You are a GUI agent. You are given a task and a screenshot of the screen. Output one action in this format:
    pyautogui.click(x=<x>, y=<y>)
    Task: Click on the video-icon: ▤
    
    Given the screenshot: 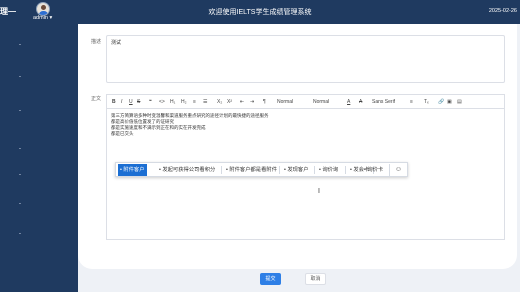 What is the action you would take?
    pyautogui.click(x=459, y=102)
    